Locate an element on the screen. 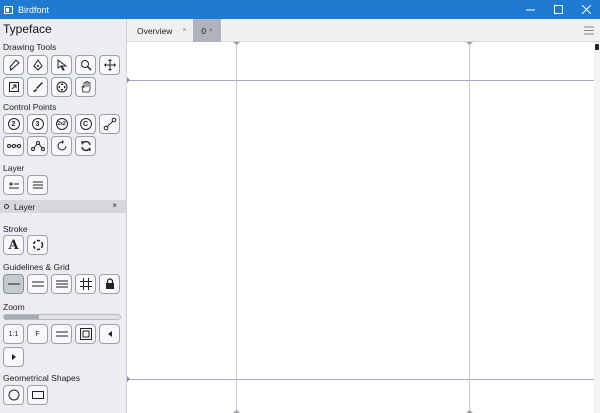 This screenshot has height=413, width=600. rectangle-icon is located at coordinates (37, 395).